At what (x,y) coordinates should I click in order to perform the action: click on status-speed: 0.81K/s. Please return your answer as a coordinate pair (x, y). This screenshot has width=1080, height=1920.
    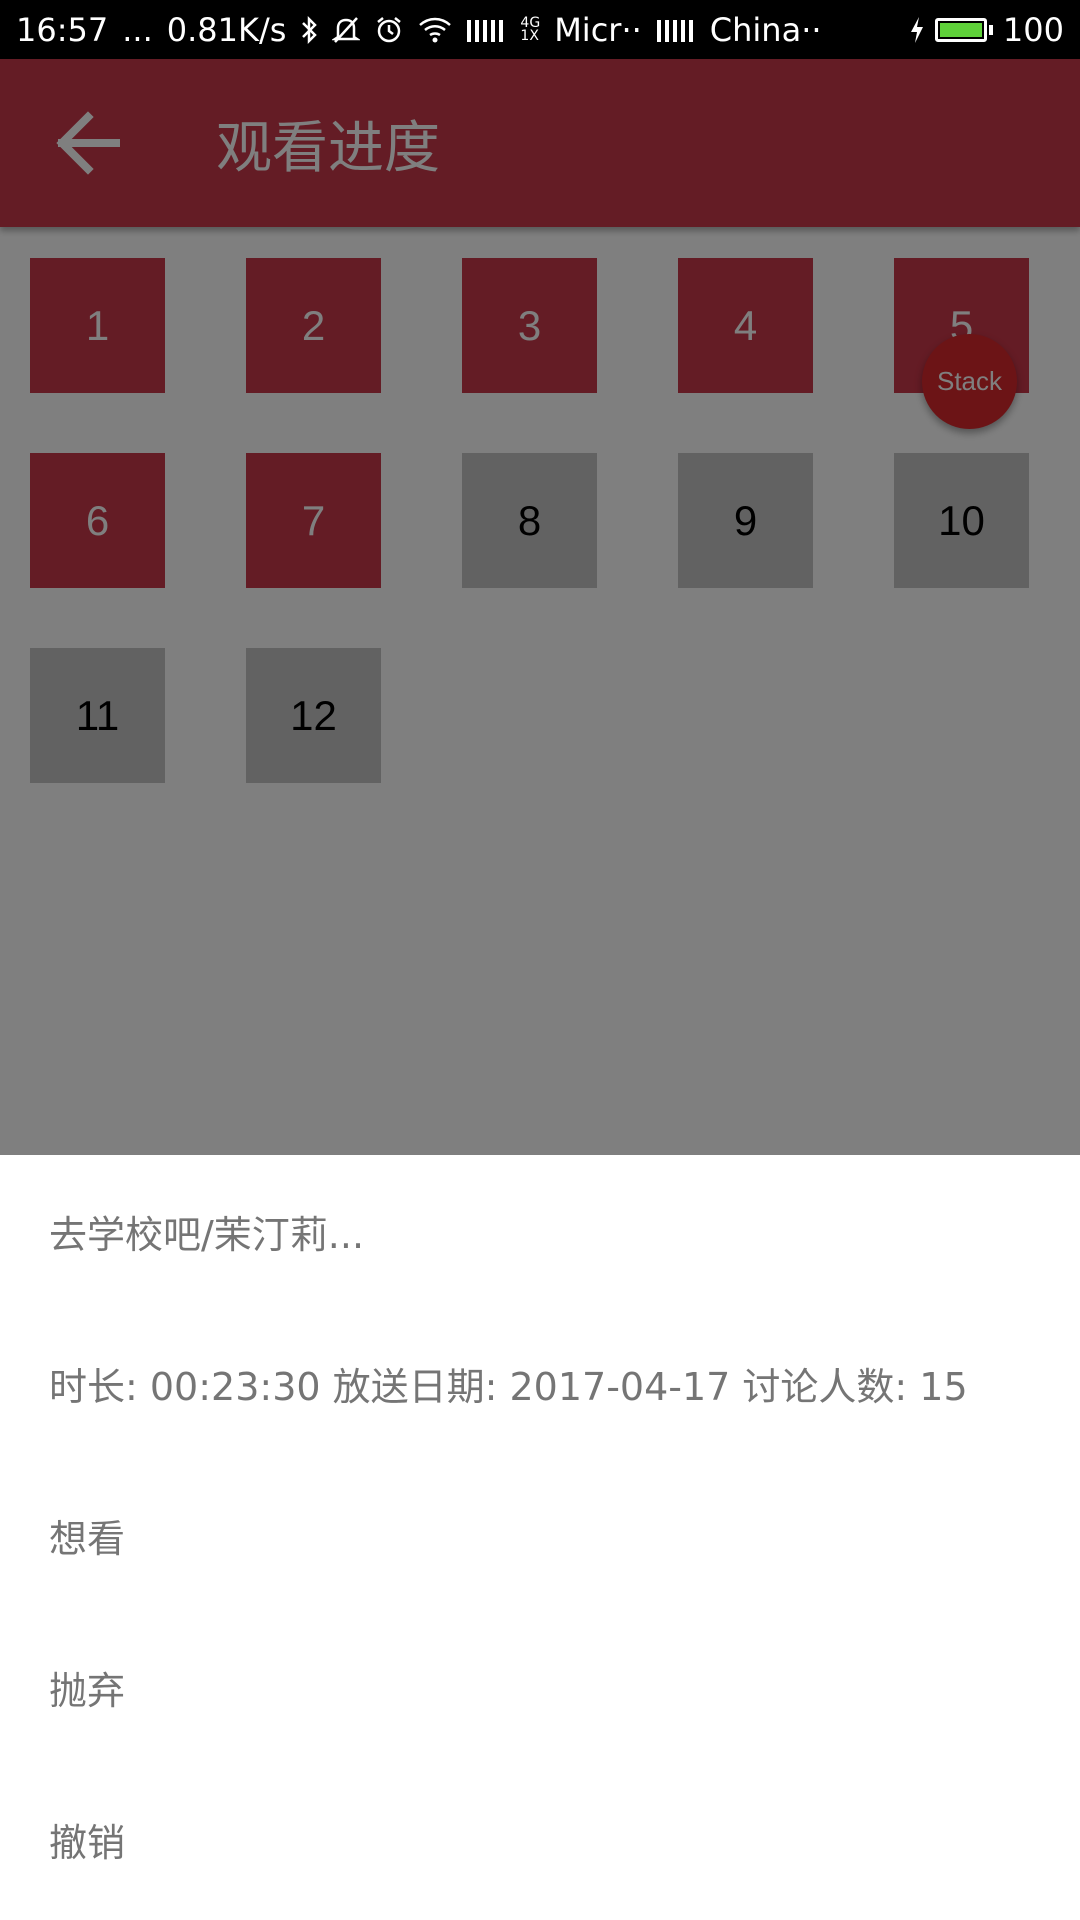
    Looking at the image, I should click on (226, 29).